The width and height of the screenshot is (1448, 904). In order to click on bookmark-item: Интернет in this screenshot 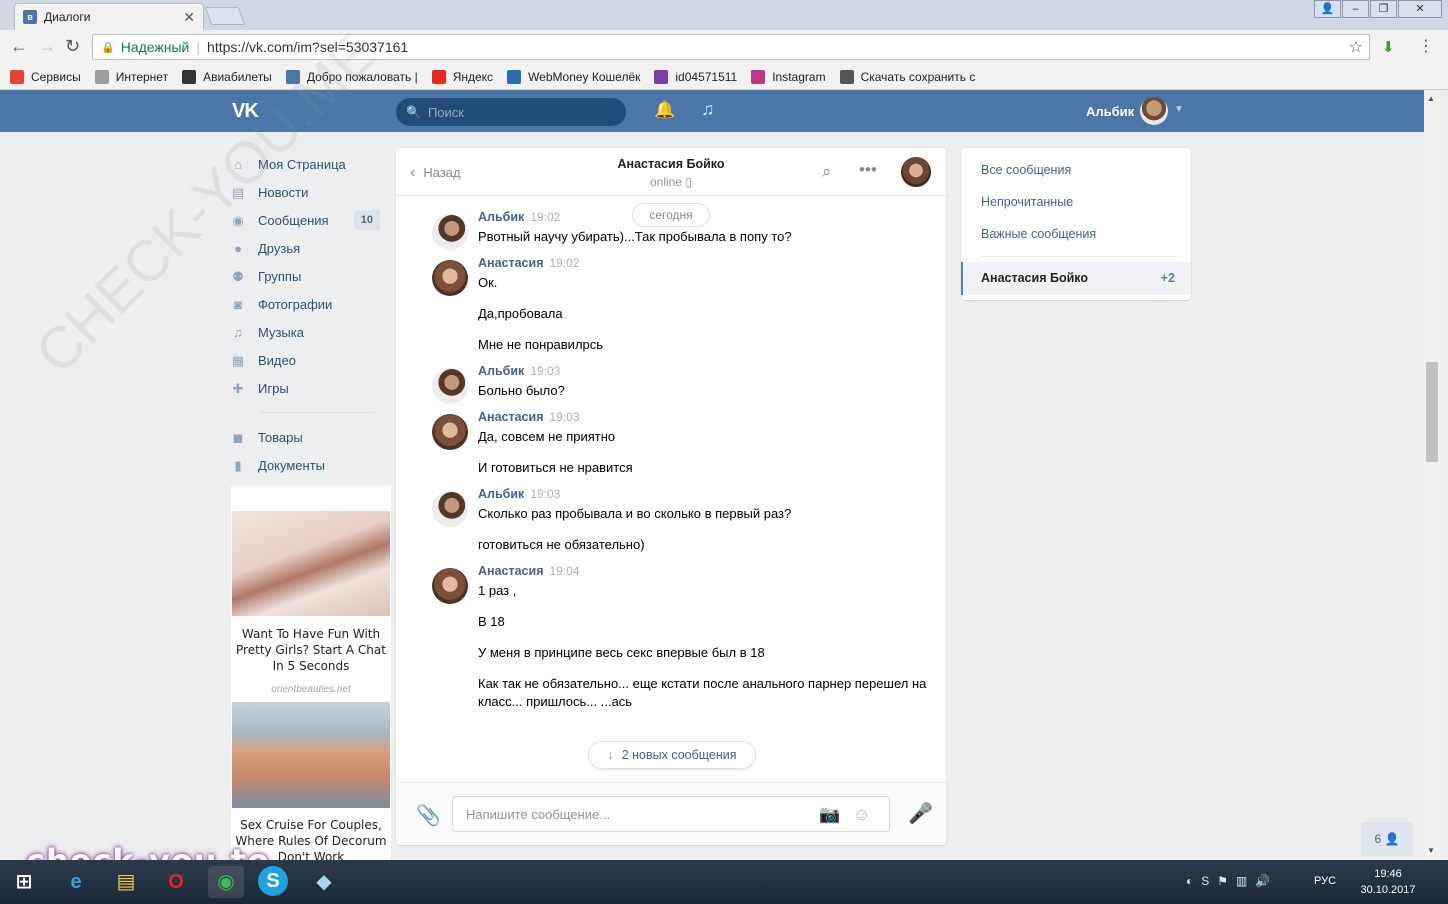, I will do `click(131, 76)`.